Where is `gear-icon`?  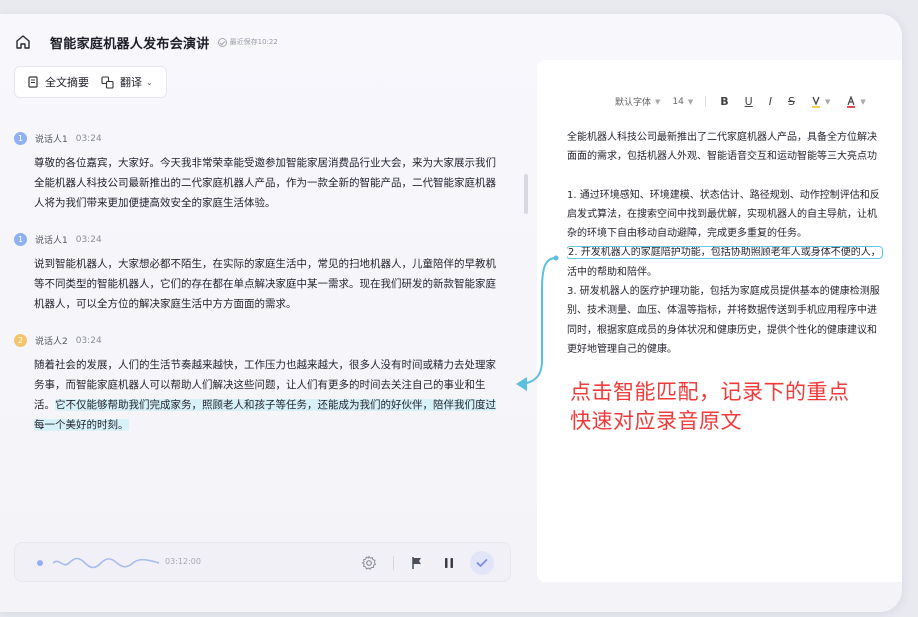
gear-icon is located at coordinates (369, 563).